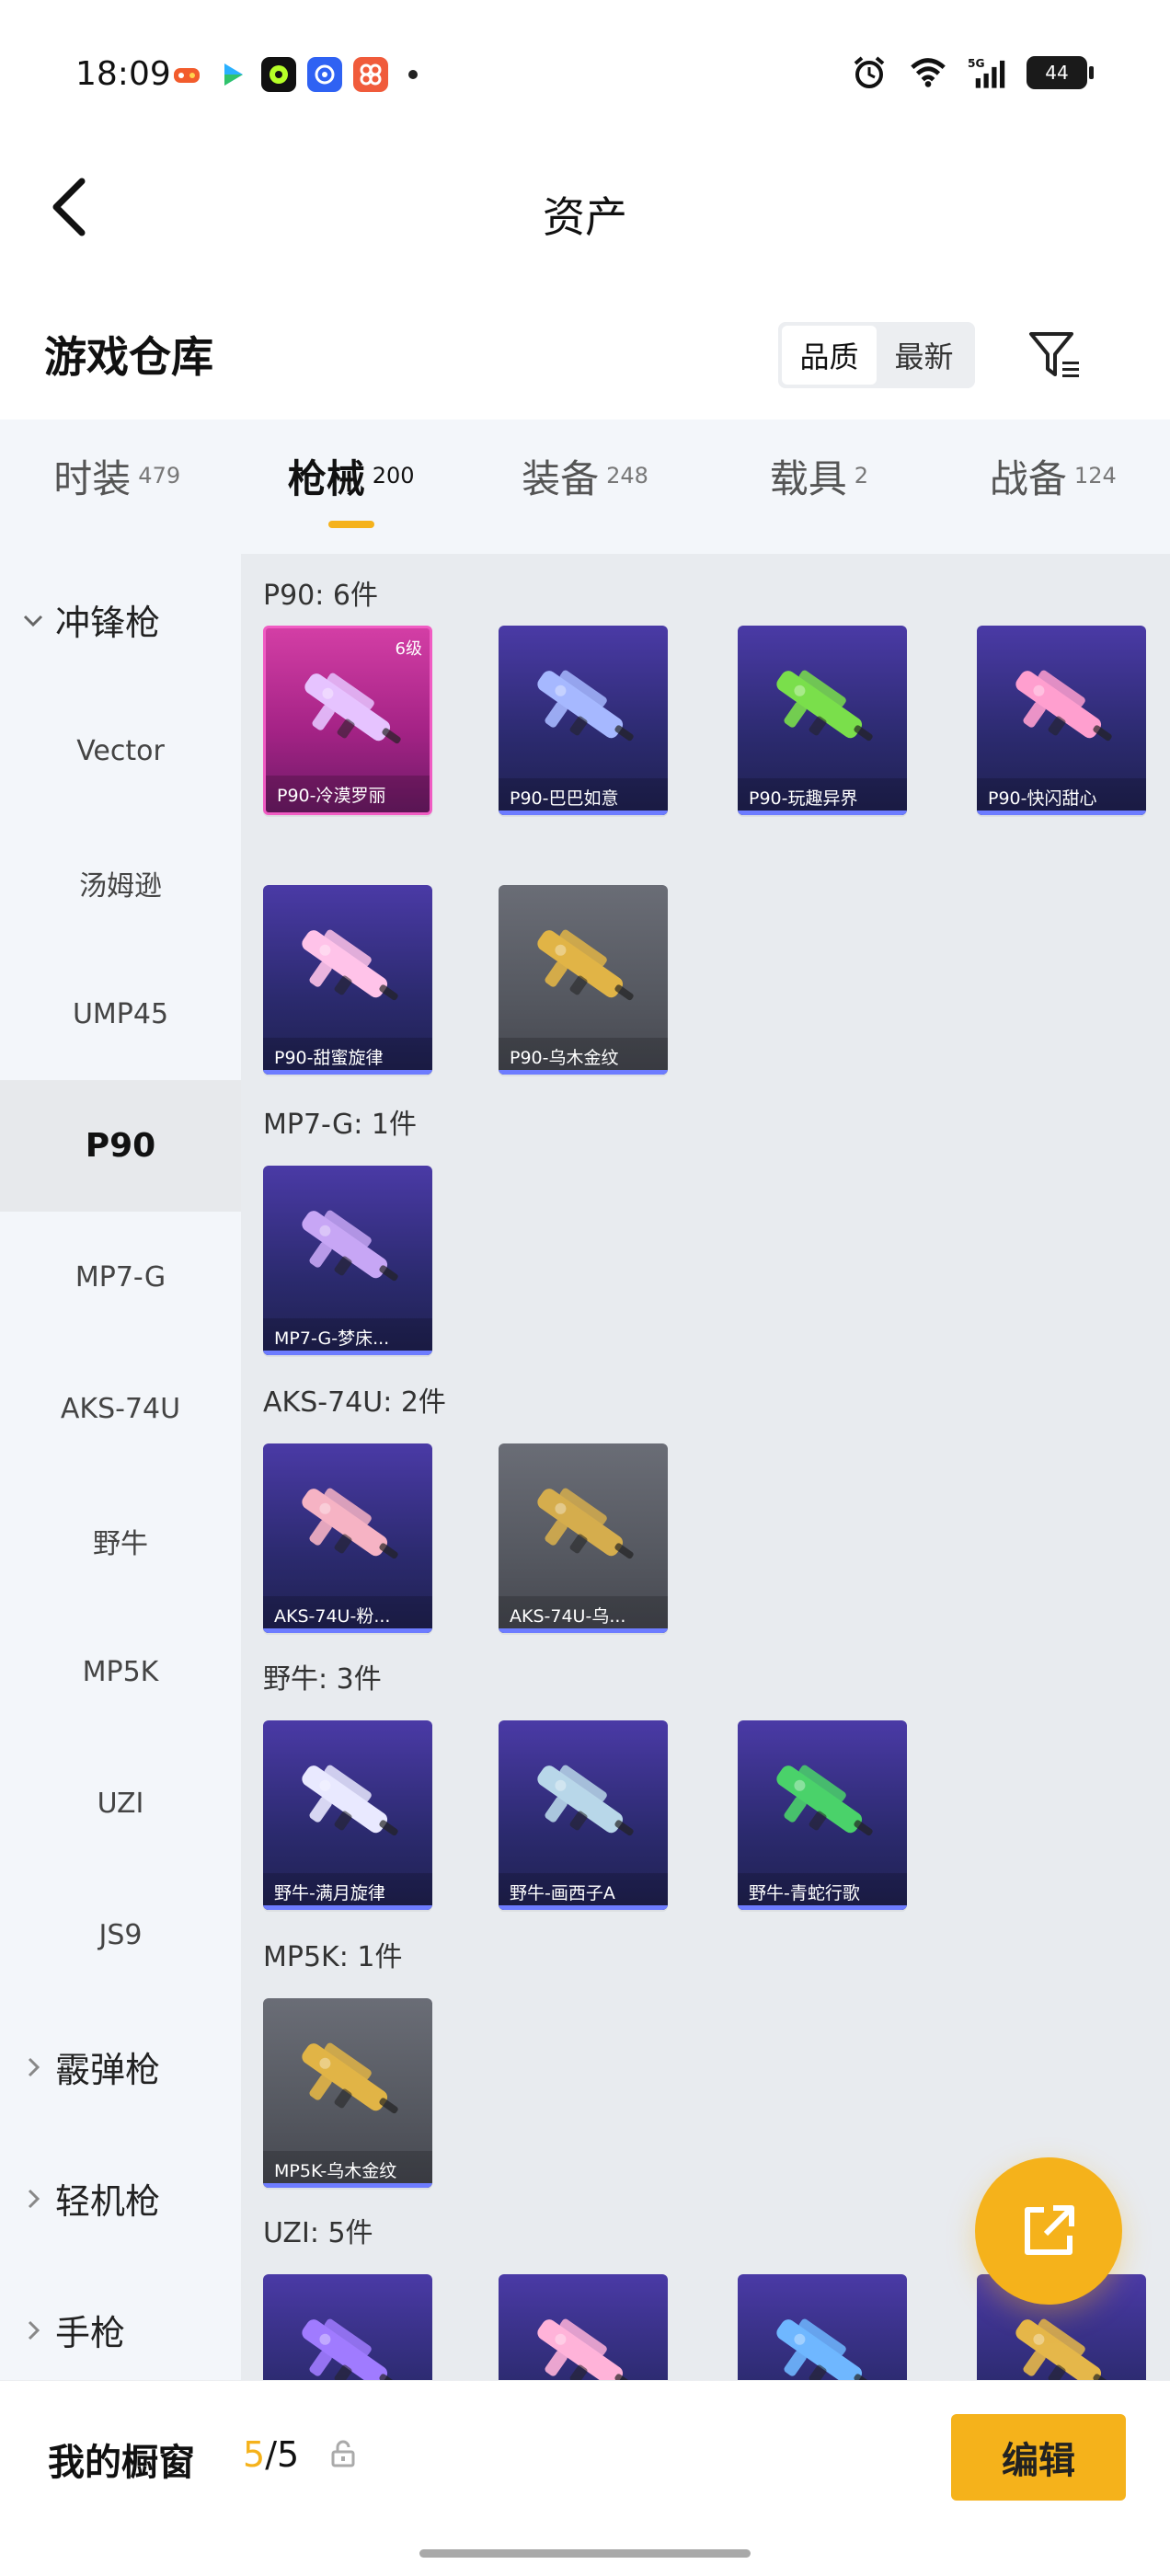  I want to click on sidebar-item-uzi: UZI, so click(120, 1803).